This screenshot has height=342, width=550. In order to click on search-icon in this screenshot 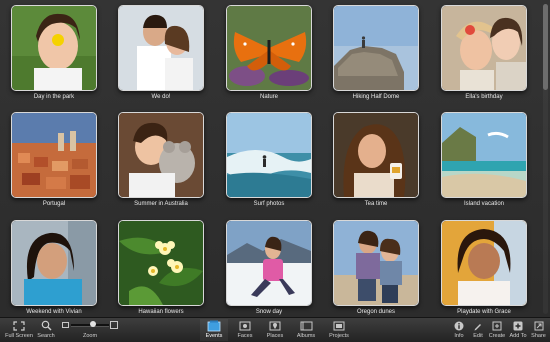, I will do `click(46, 325)`.